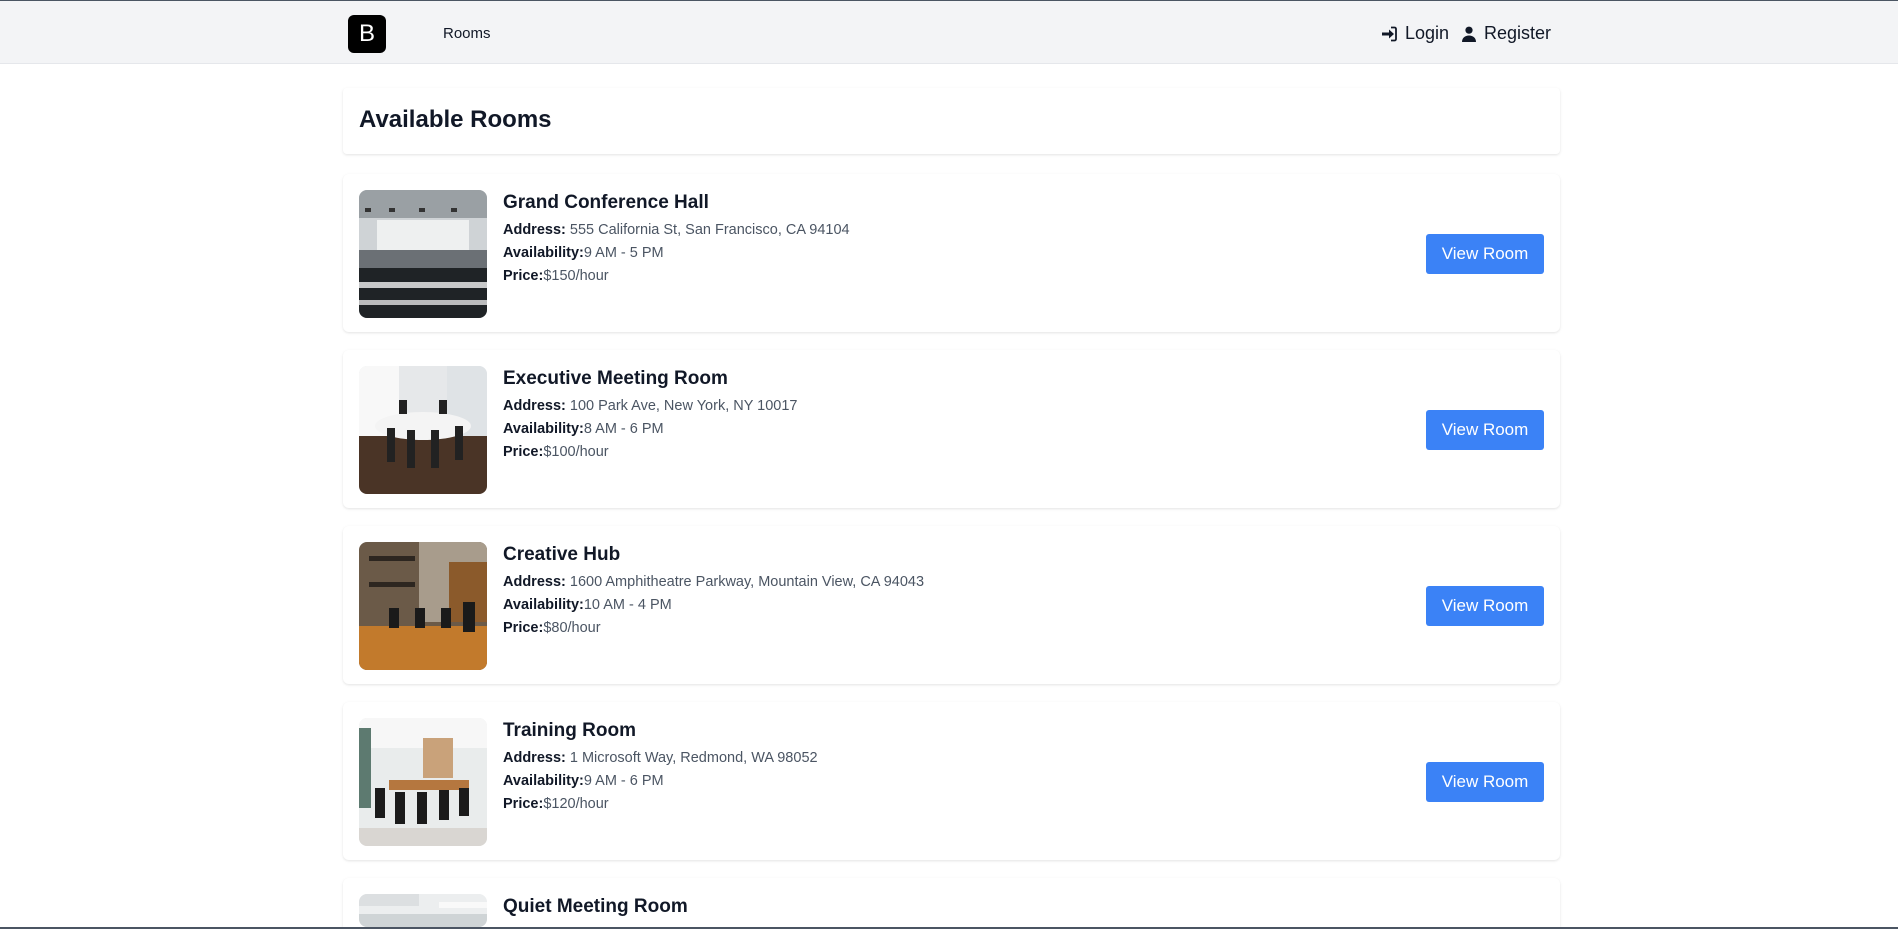  What do you see at coordinates (1389, 34) in the screenshot?
I see `sign-in-icon` at bounding box center [1389, 34].